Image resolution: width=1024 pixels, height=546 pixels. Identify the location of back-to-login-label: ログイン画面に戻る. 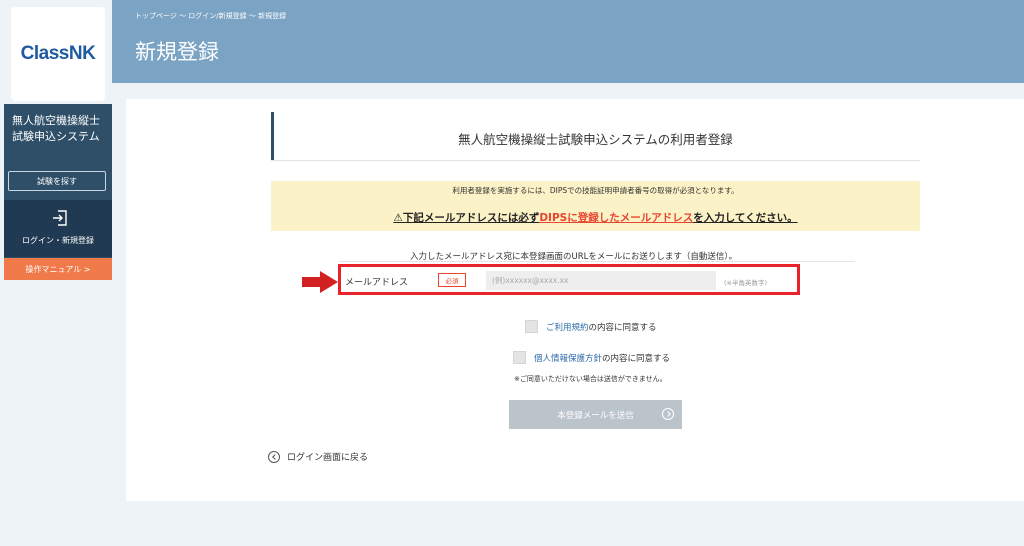
(328, 458).